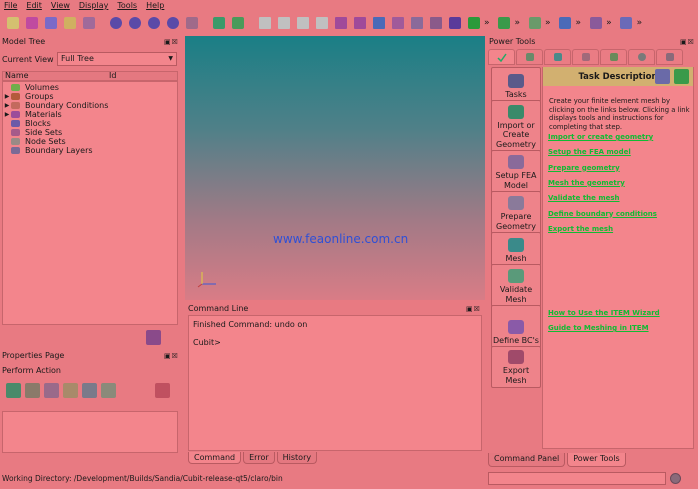 This screenshot has width=698, height=489. What do you see at coordinates (516, 171) in the screenshot?
I see `power-tool-button: Setup FEA Model` at bounding box center [516, 171].